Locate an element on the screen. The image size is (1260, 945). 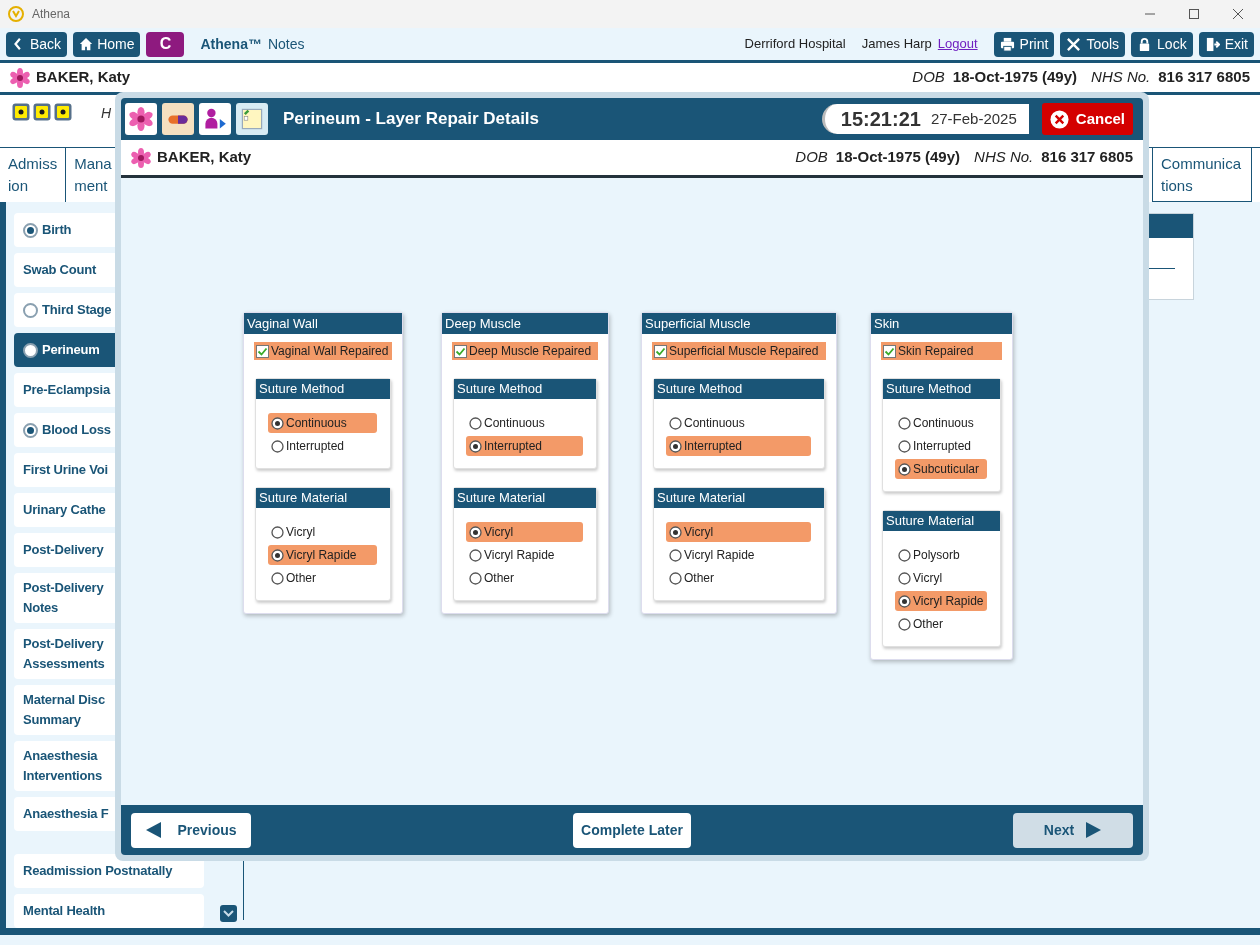
notepad-icon is located at coordinates (252, 119).